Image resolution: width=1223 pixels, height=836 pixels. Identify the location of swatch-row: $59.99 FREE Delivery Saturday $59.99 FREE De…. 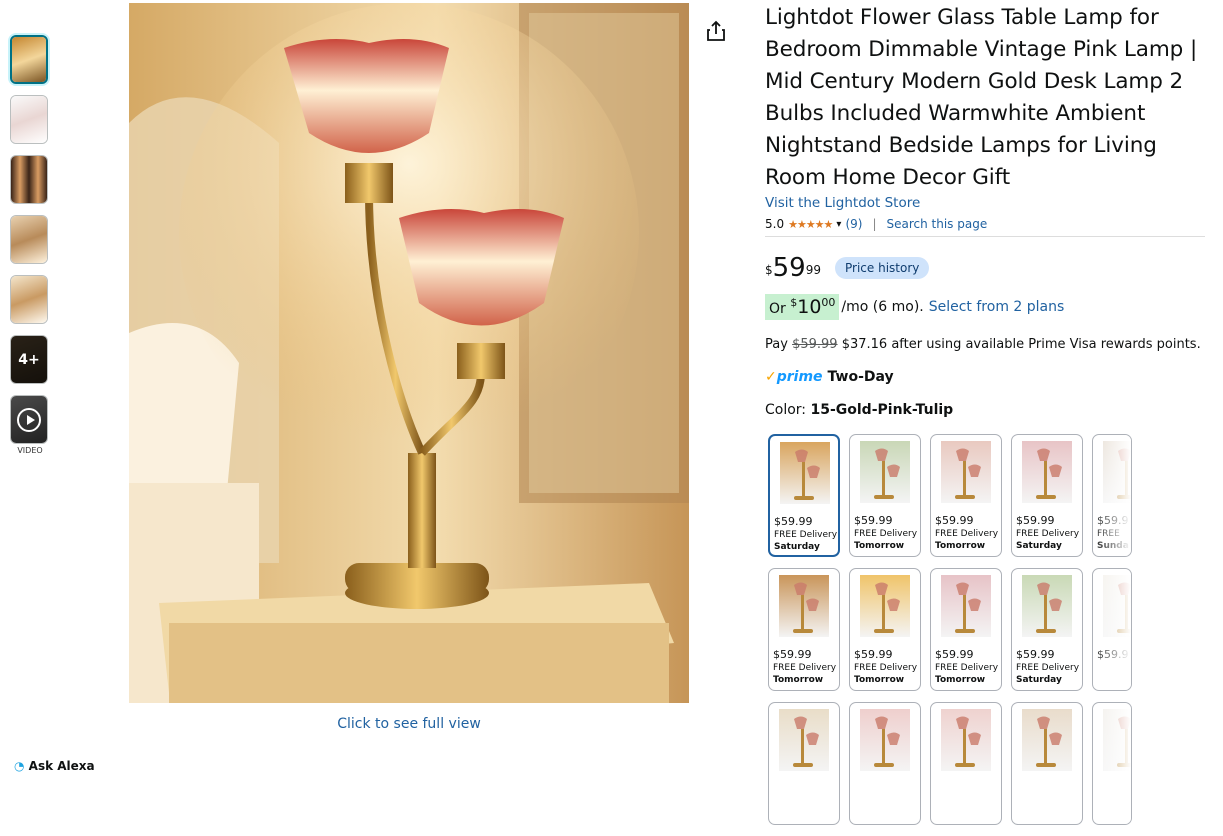
(952, 496).